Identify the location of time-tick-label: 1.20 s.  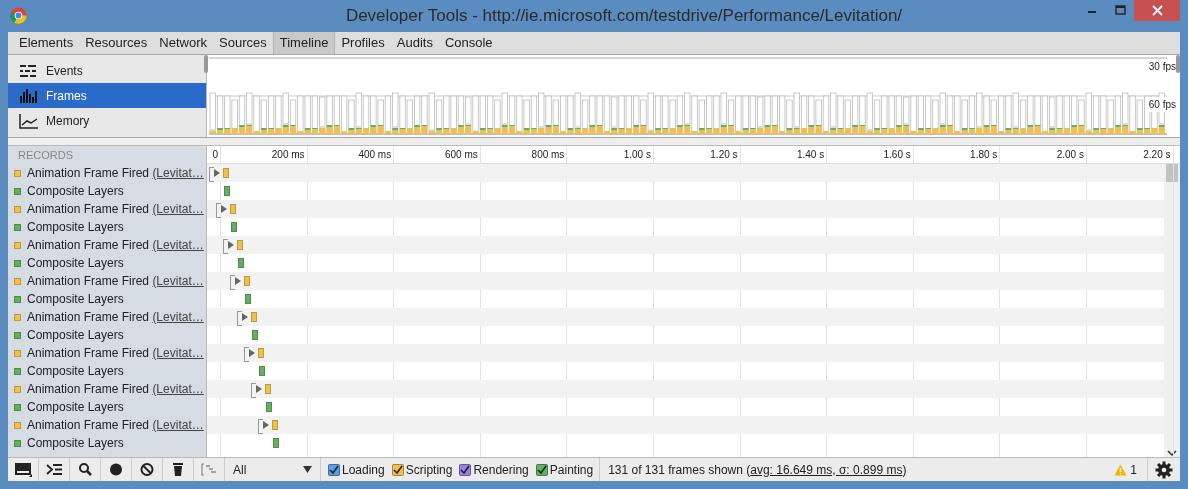
(724, 155).